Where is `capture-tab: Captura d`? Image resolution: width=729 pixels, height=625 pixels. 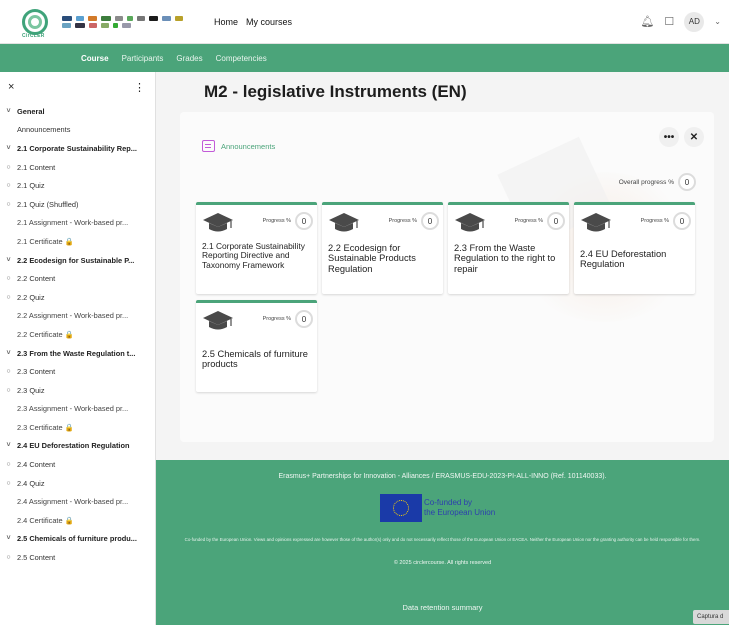
capture-tab: Captura d is located at coordinates (711, 617).